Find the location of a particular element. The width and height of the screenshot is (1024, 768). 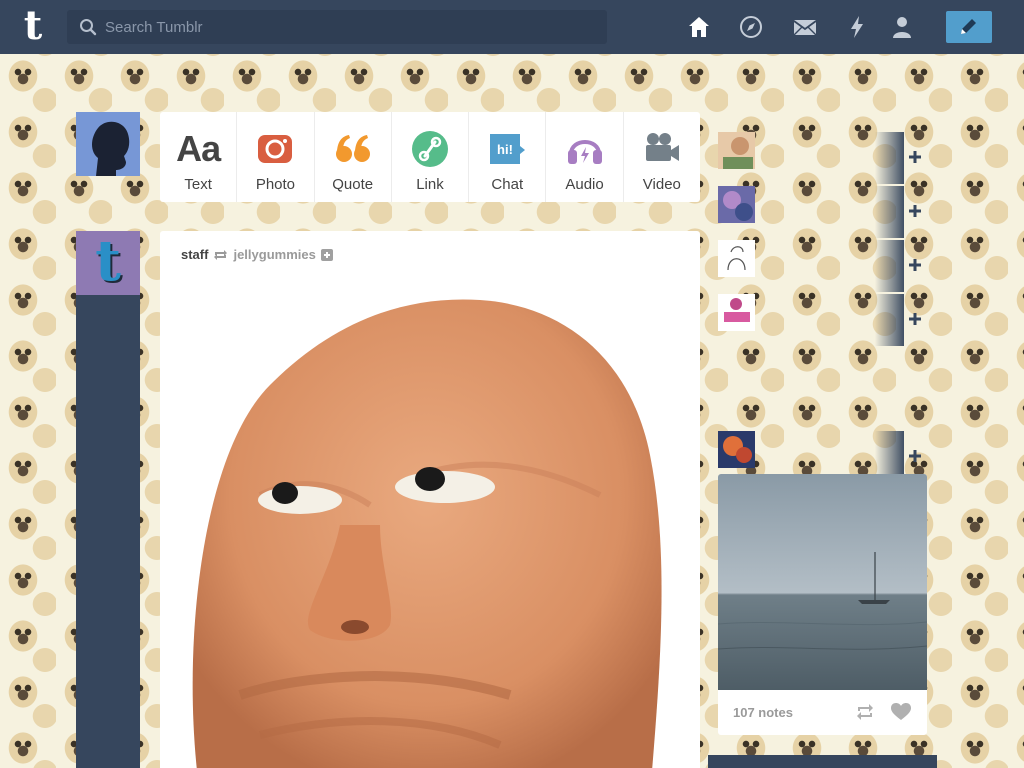

post-type-link: Link is located at coordinates (431, 157).